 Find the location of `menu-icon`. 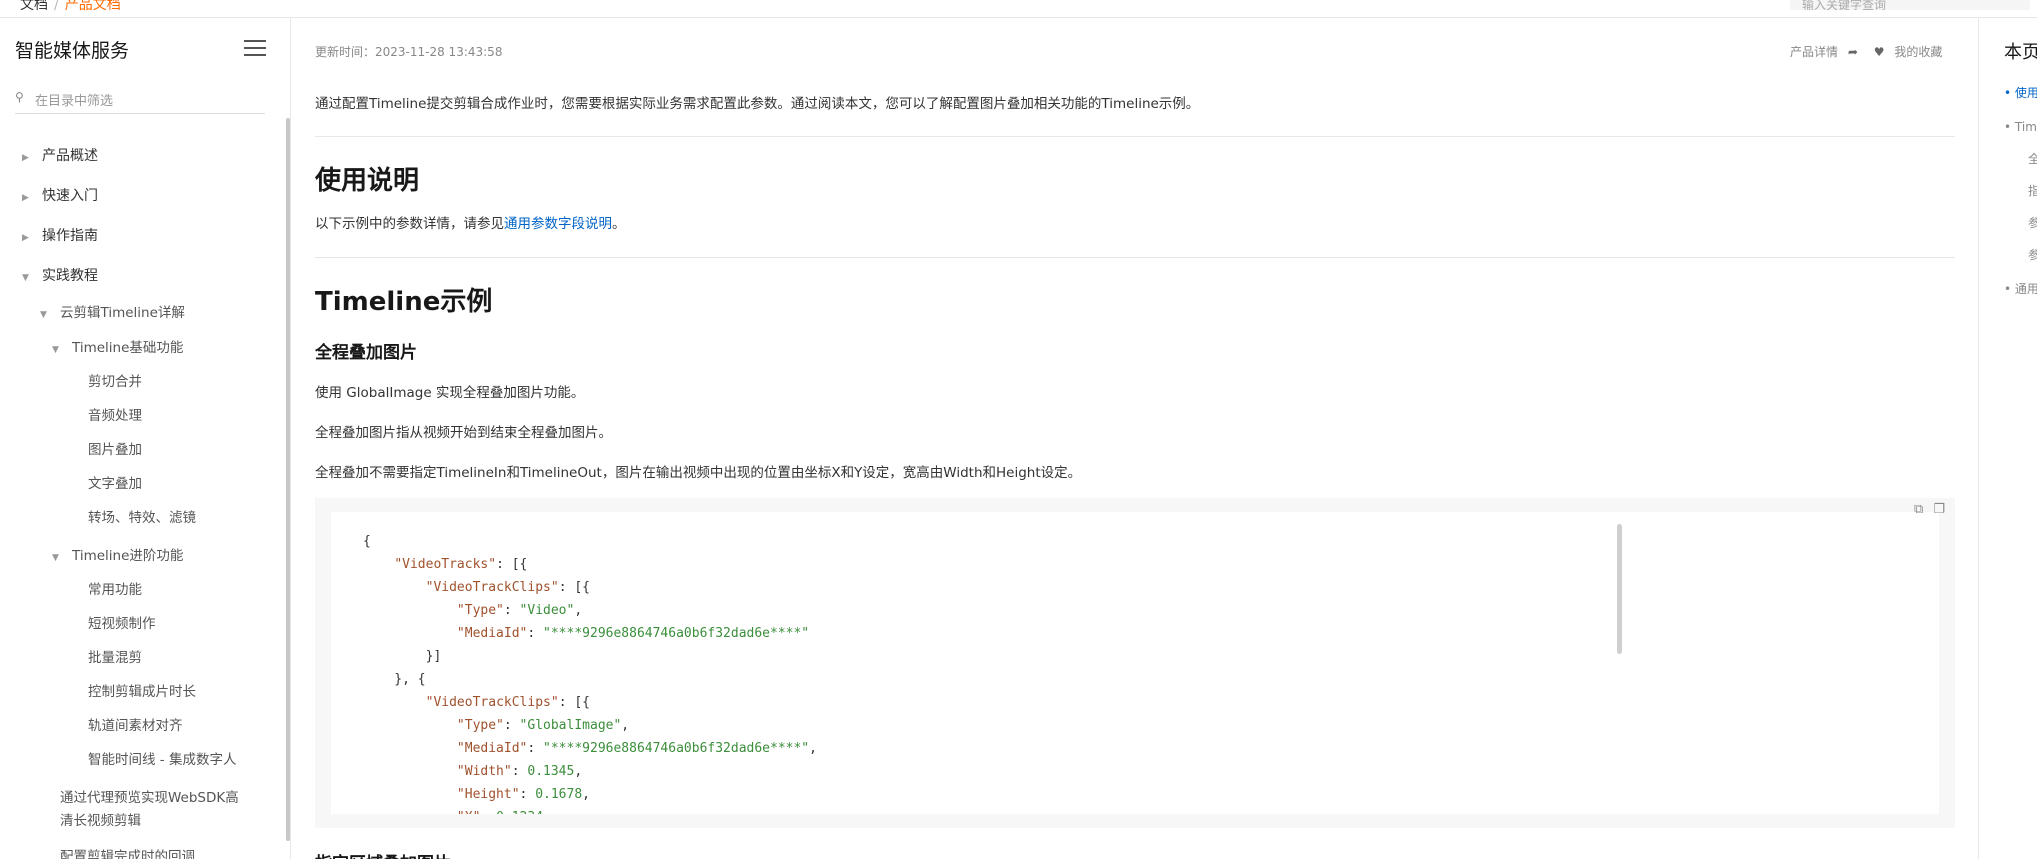

menu-icon is located at coordinates (255, 48).